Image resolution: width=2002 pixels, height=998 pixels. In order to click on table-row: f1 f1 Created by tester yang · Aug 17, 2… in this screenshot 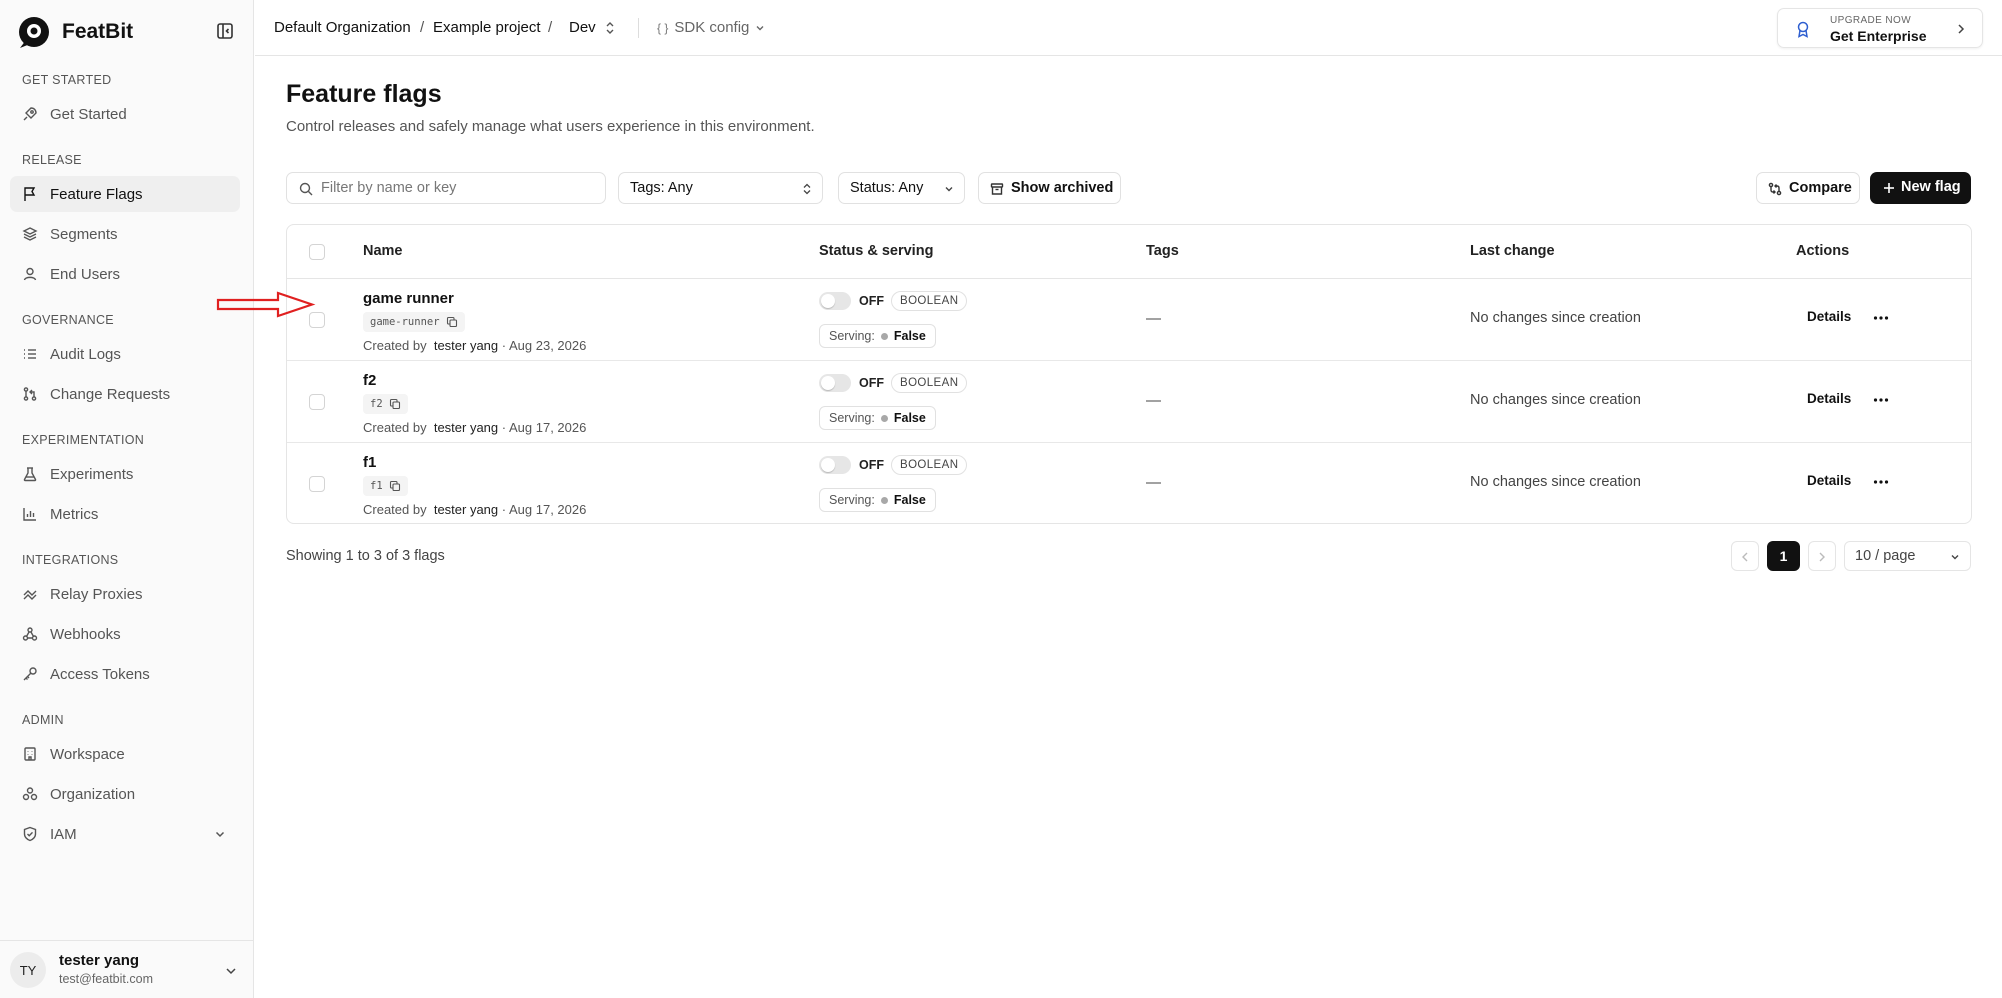, I will do `click(1129, 483)`.